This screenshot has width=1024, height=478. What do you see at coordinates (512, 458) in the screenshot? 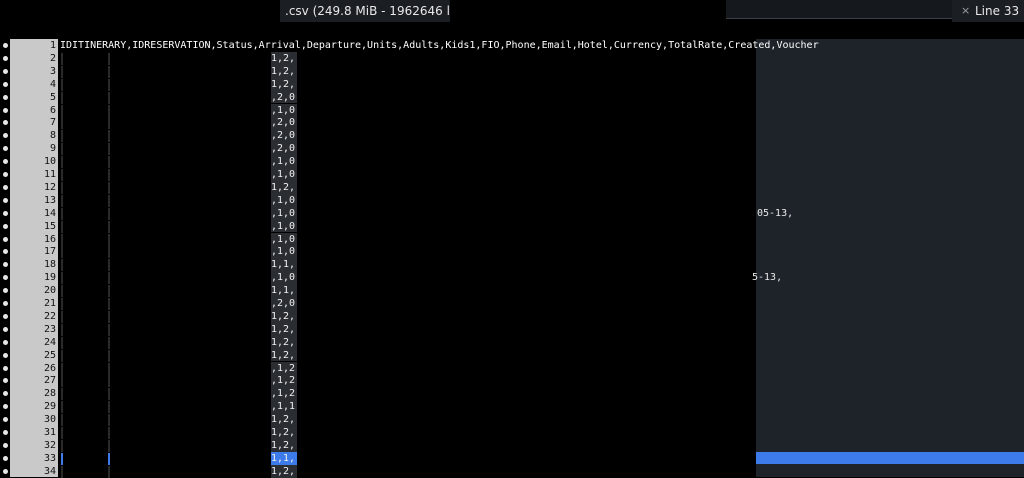
I see `editor-line: 33 1,1,(` at bounding box center [512, 458].